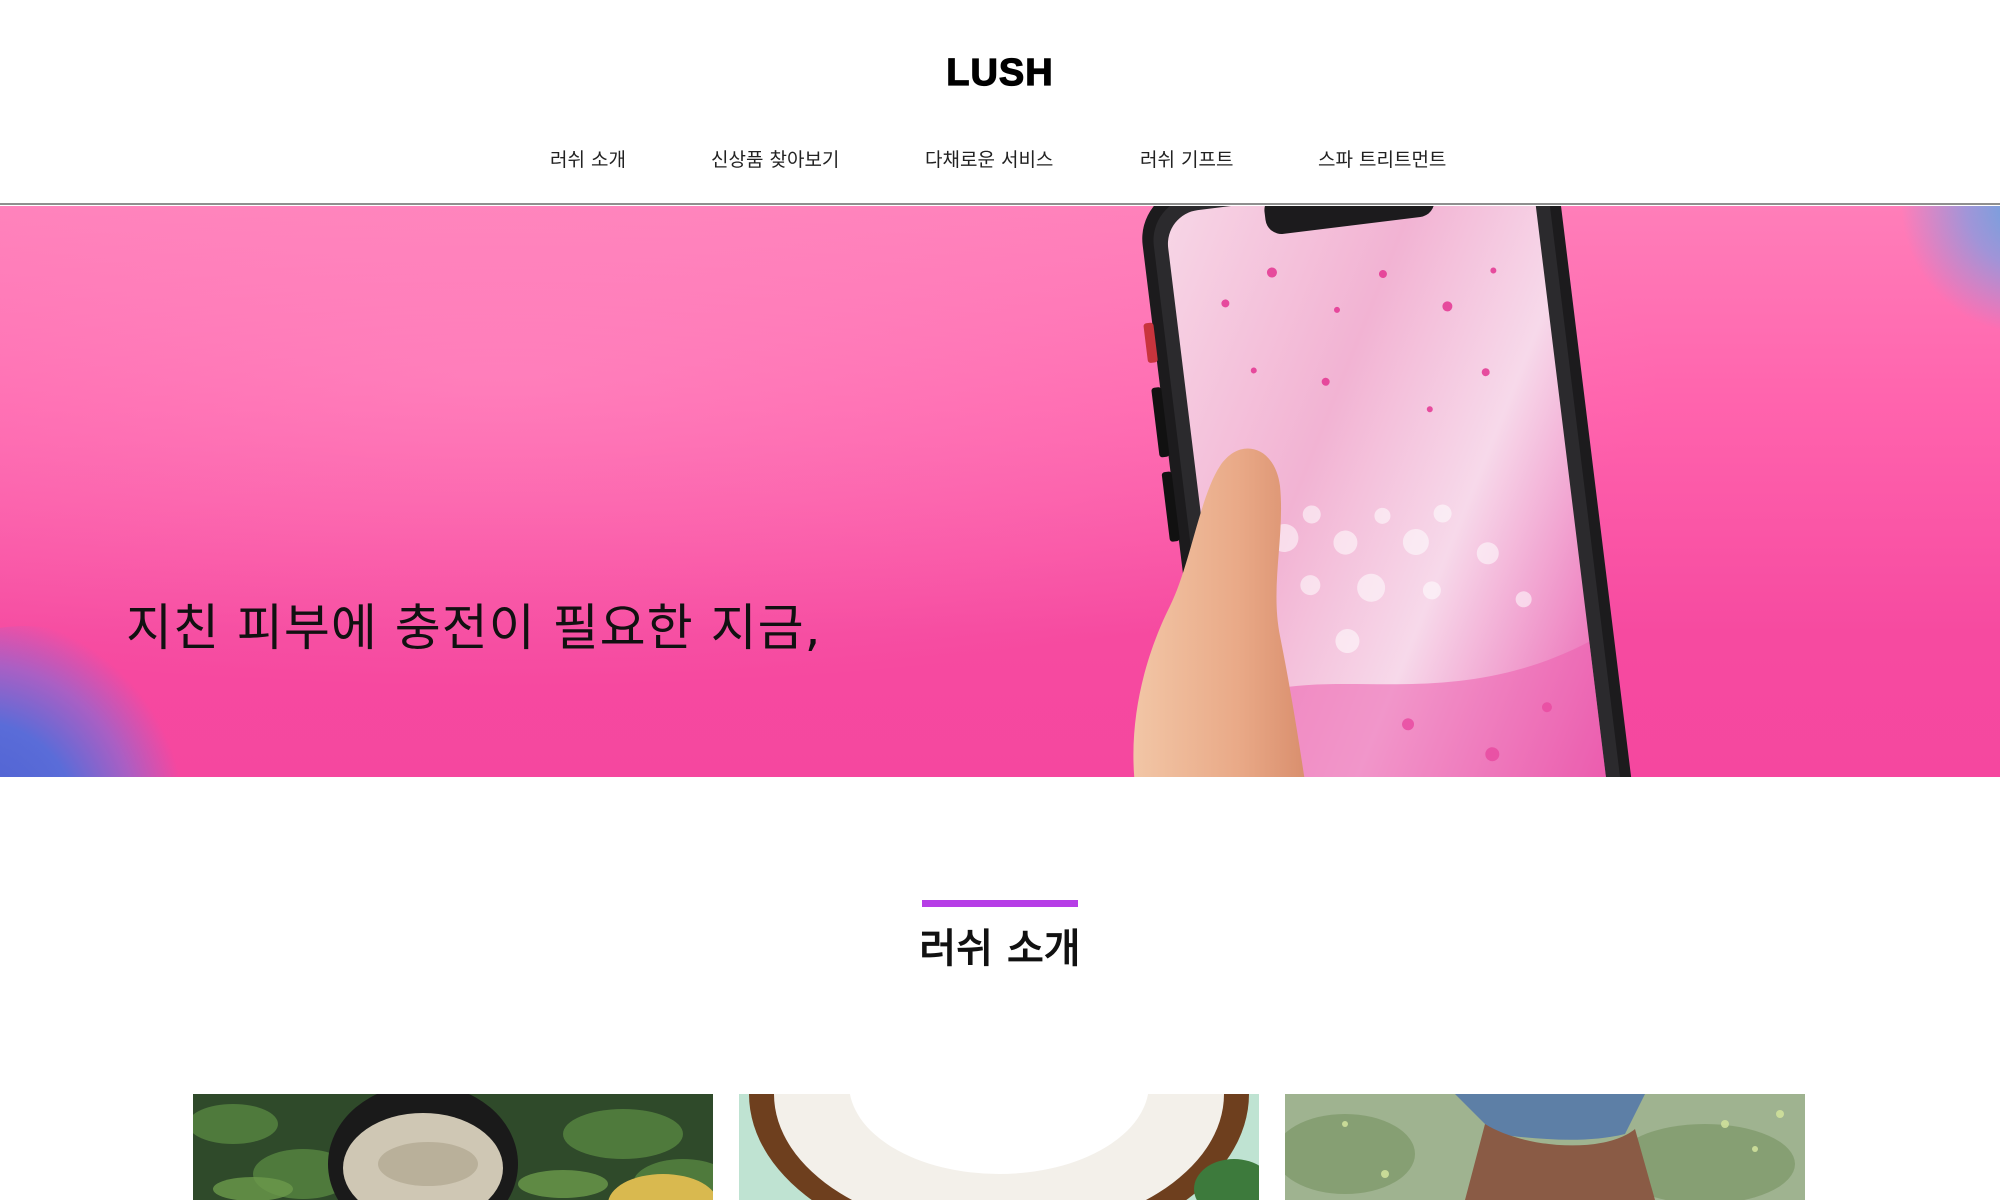 Image resolution: width=2000 pixels, height=1200 pixels. What do you see at coordinates (588, 160) in the screenshot?
I see `nav-item-about: 러쉬 소개` at bounding box center [588, 160].